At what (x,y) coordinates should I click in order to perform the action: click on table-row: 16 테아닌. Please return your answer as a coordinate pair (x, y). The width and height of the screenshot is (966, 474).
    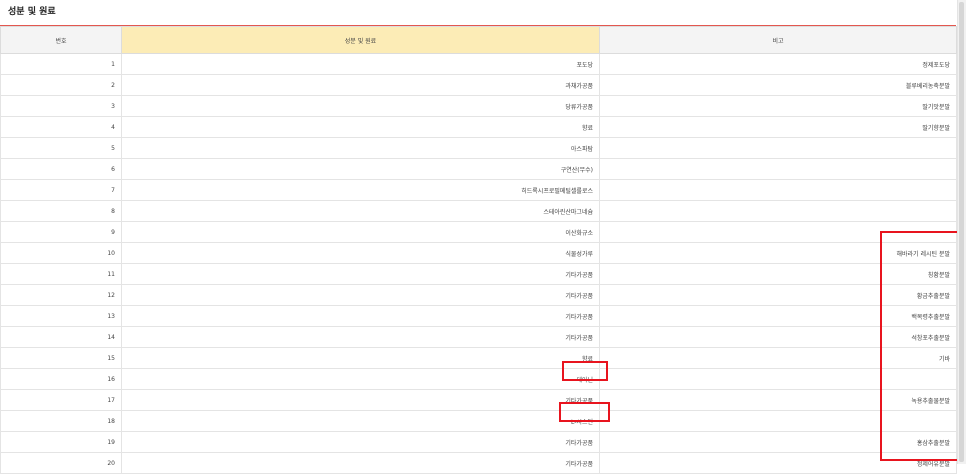
    Looking at the image, I should click on (478, 379).